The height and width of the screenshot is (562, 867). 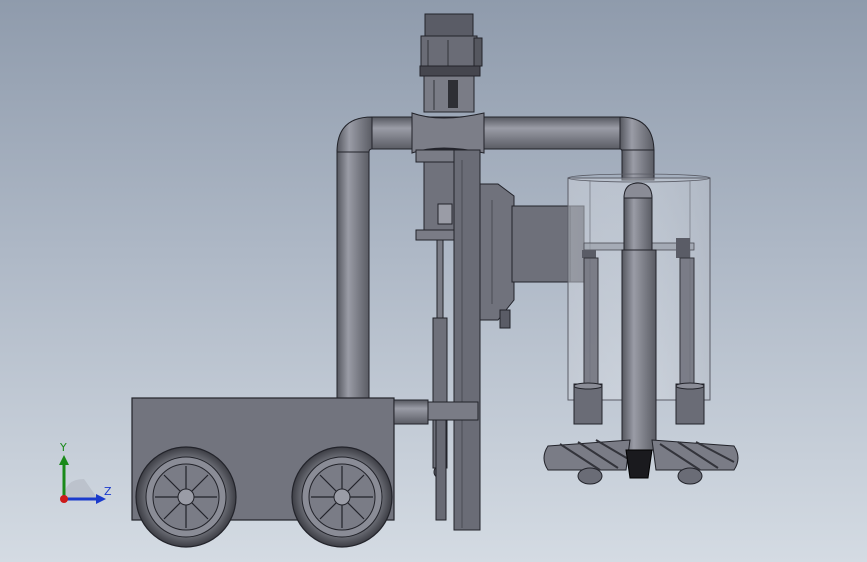 I want to click on glass-tank, so click(x=639, y=312).